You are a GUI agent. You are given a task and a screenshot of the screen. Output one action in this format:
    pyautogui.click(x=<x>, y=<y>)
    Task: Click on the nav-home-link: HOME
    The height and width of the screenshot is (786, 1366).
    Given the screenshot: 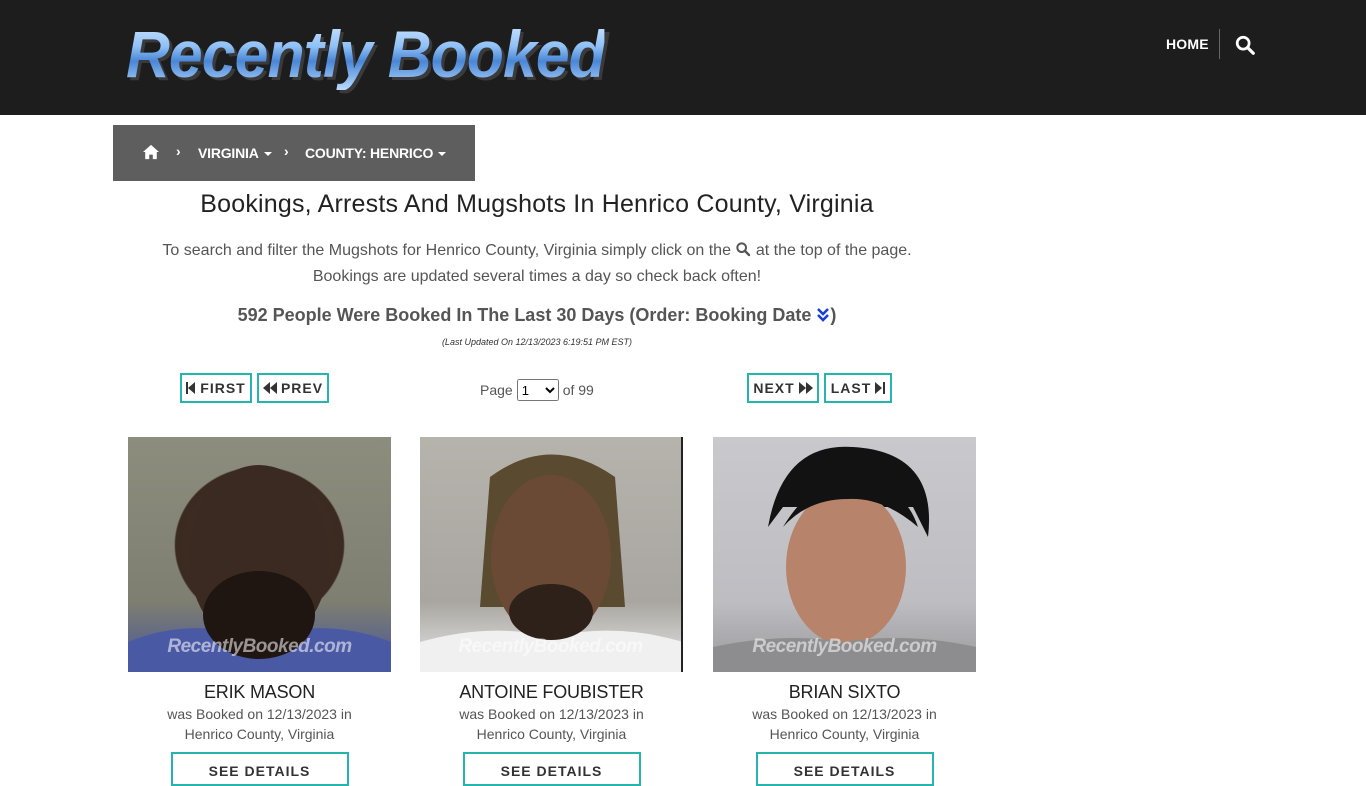 What is the action you would take?
    pyautogui.click(x=1187, y=44)
    